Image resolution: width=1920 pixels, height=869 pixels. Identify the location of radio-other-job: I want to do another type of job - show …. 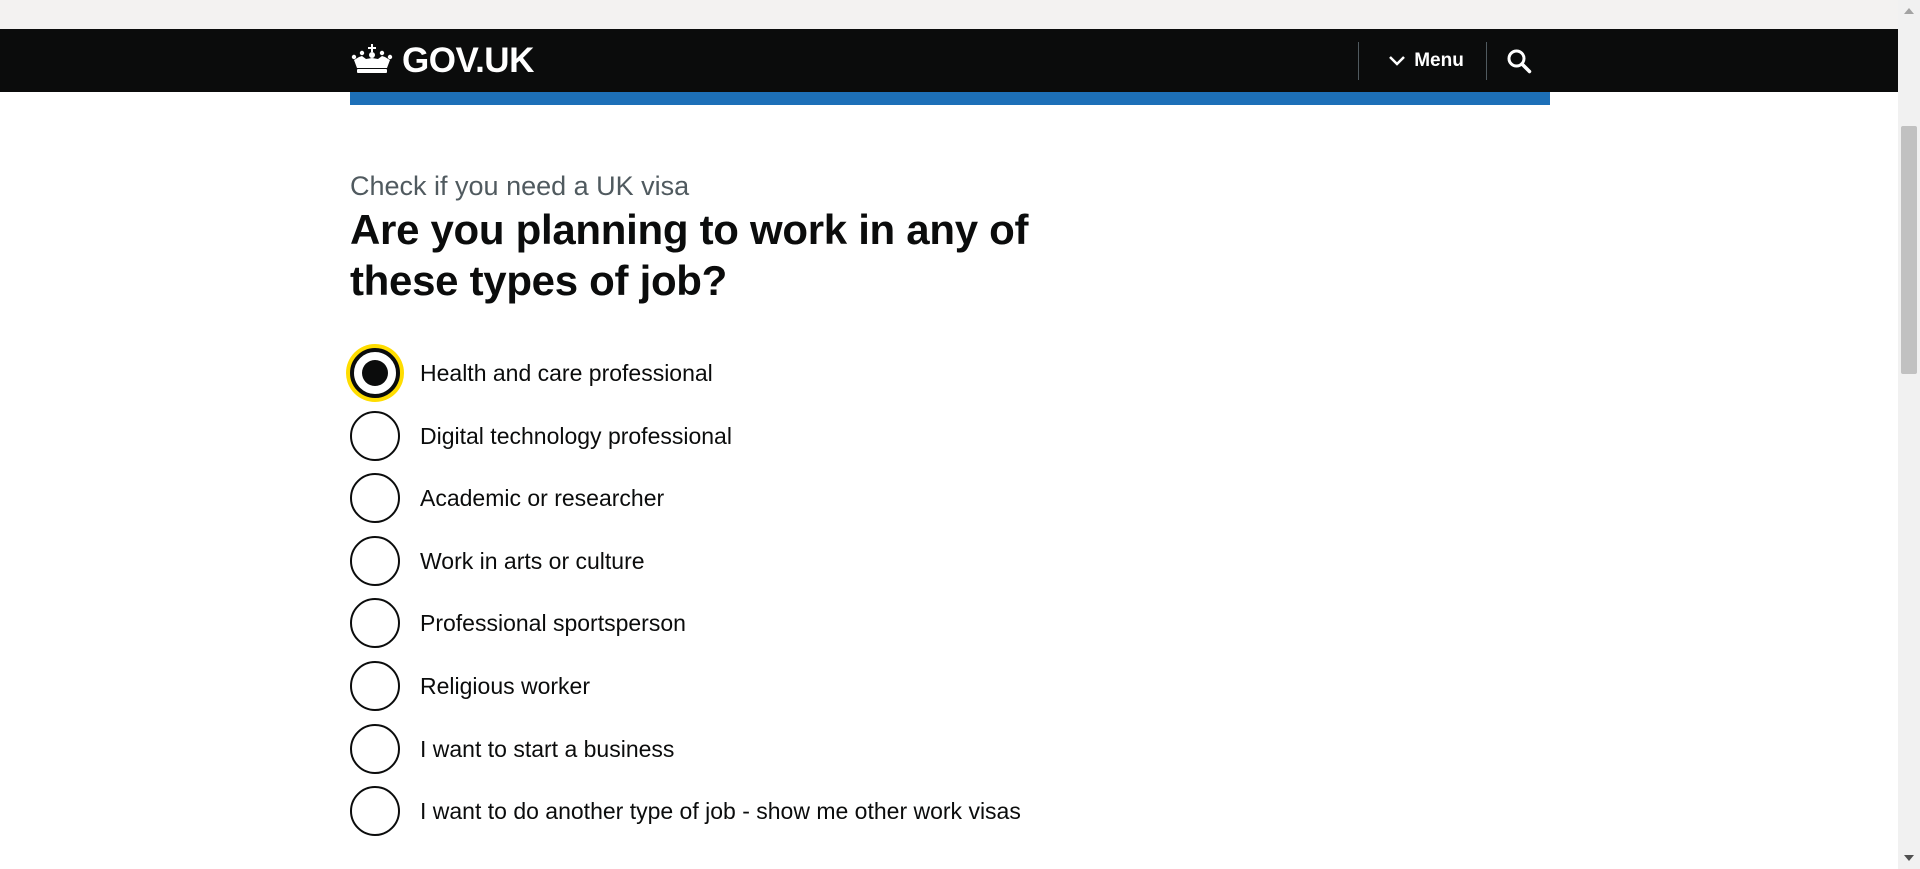
(800, 811).